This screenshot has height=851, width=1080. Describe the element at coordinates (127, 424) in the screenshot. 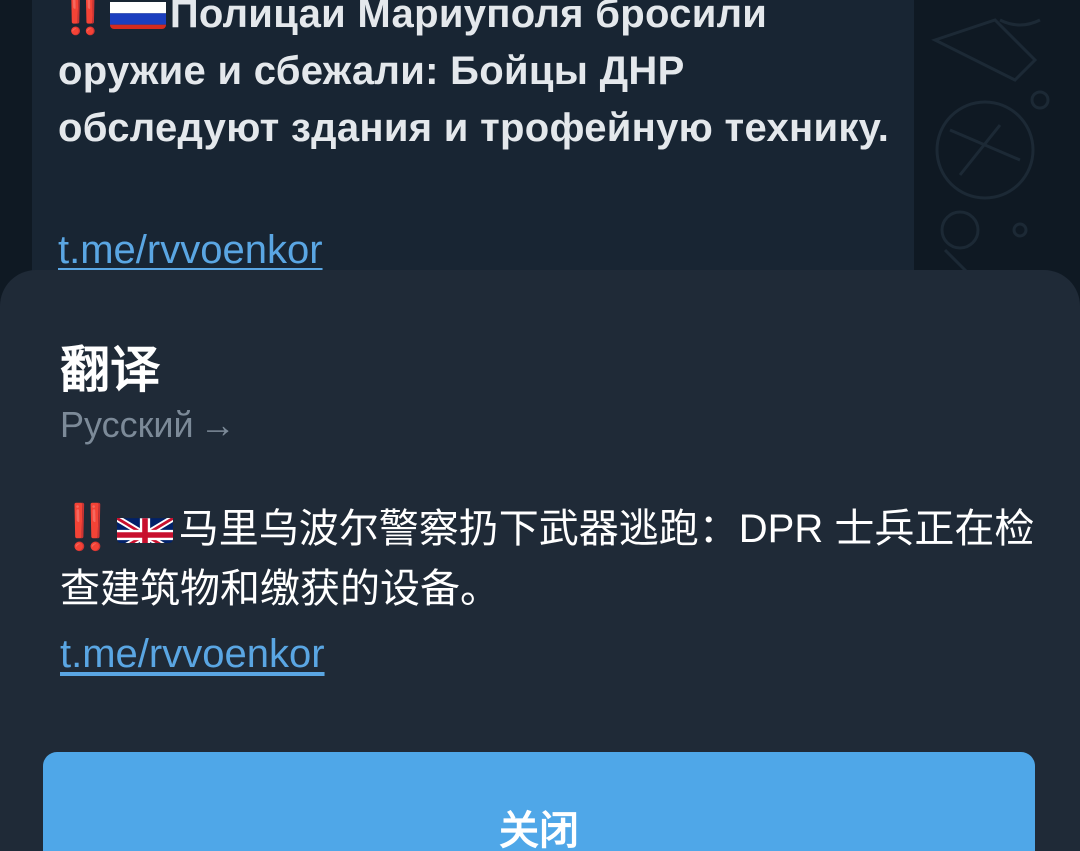

I see `source-language: Русский` at that location.